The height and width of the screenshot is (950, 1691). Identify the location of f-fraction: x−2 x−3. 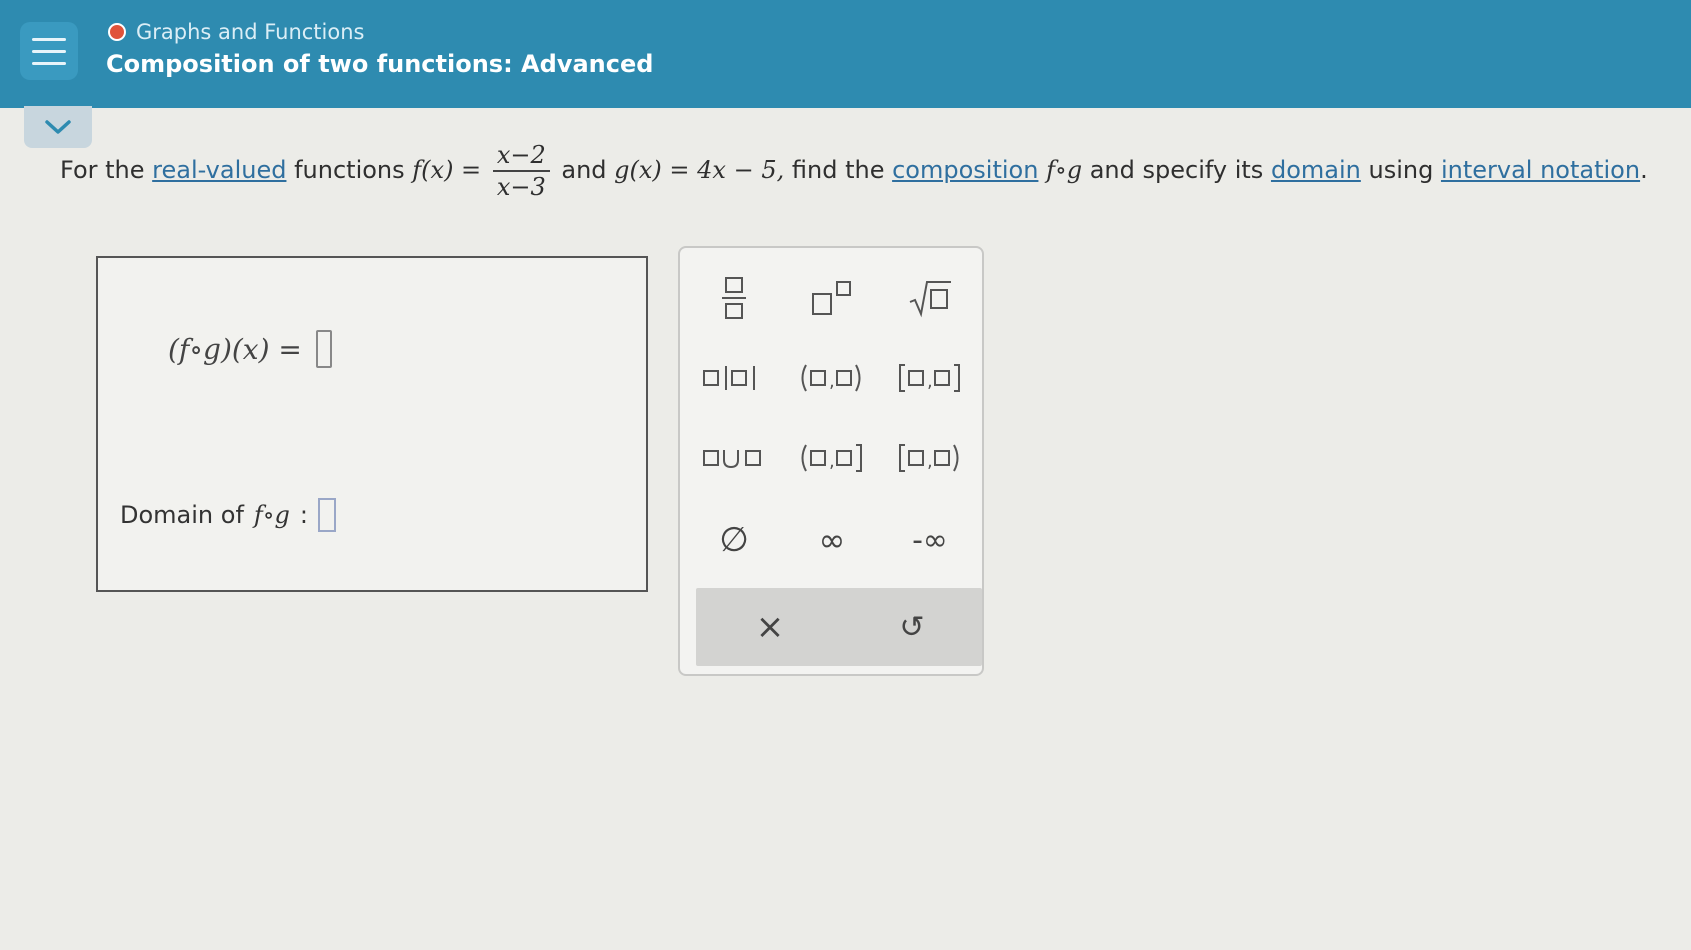
(521, 171).